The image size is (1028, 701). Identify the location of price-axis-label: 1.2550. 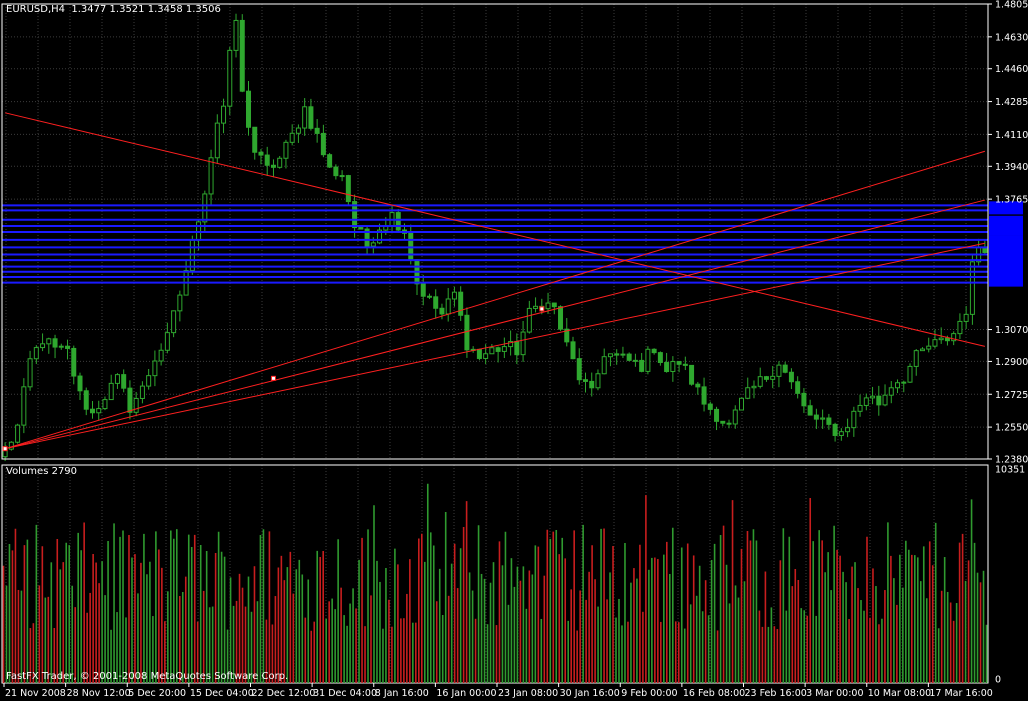
(1011, 428).